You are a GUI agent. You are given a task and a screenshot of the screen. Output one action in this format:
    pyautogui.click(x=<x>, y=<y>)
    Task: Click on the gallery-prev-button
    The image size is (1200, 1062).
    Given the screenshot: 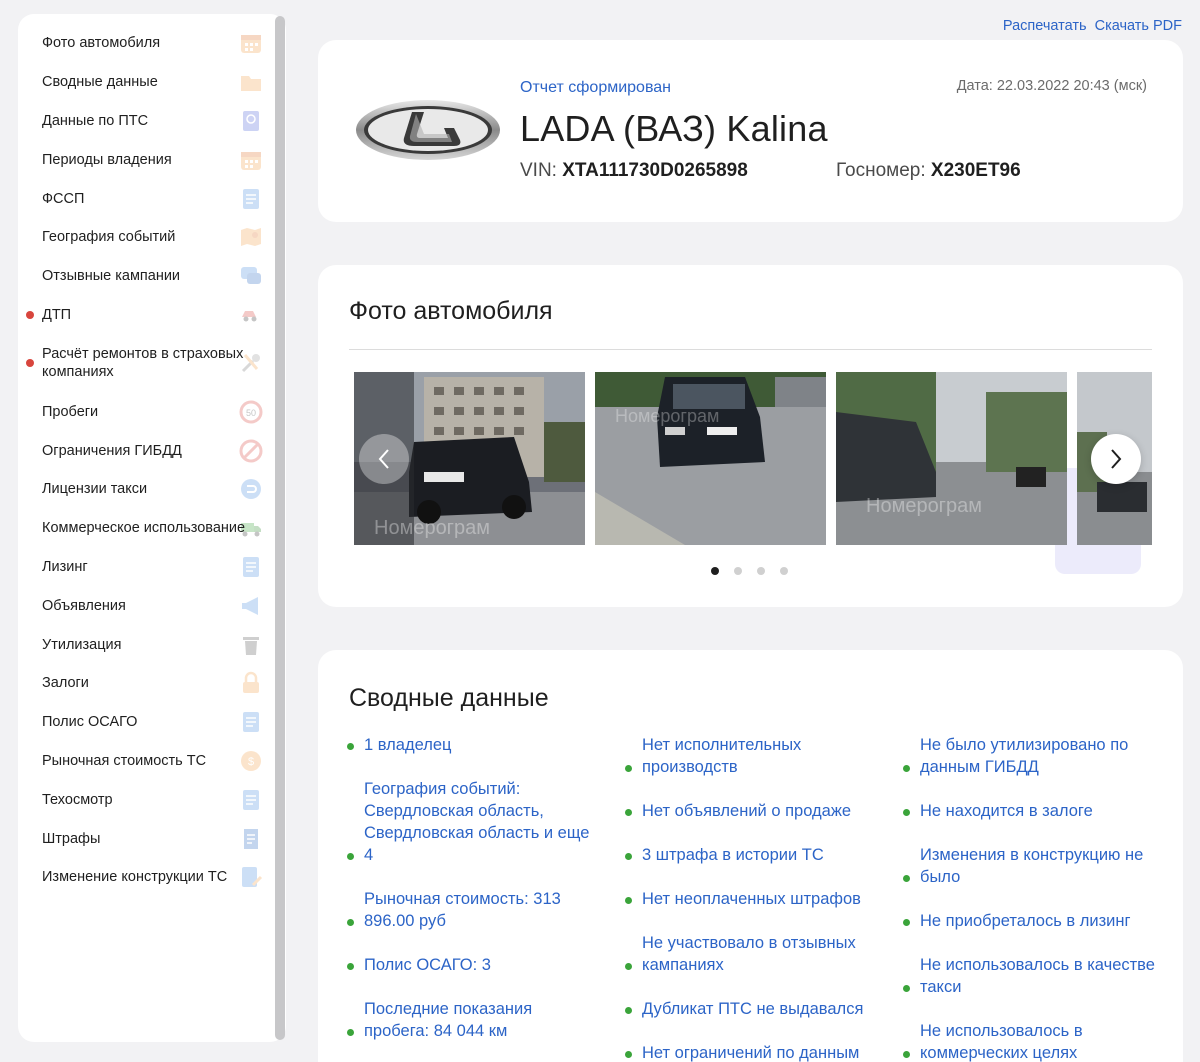 What is the action you would take?
    pyautogui.click(x=384, y=459)
    